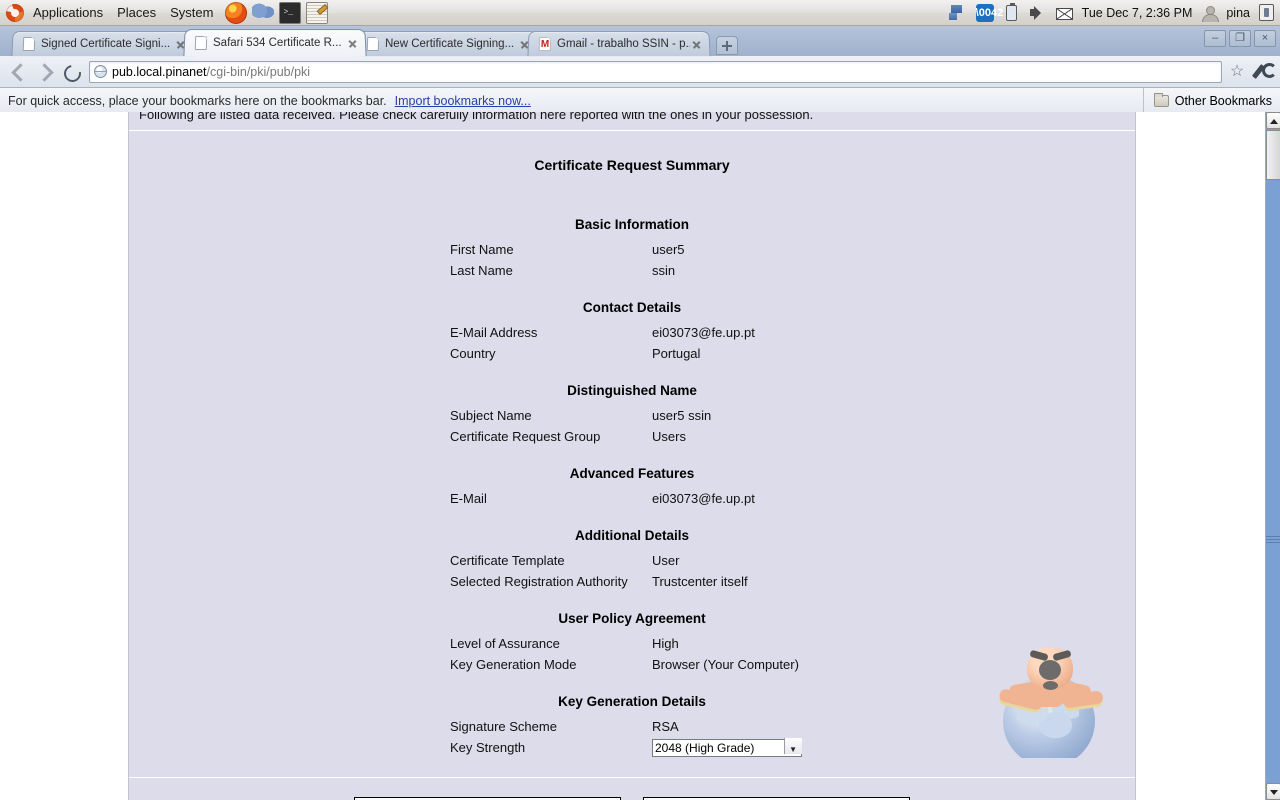 This screenshot has height=800, width=1280. Describe the element at coordinates (545, 44) in the screenshot. I see `gmail-icon` at that location.